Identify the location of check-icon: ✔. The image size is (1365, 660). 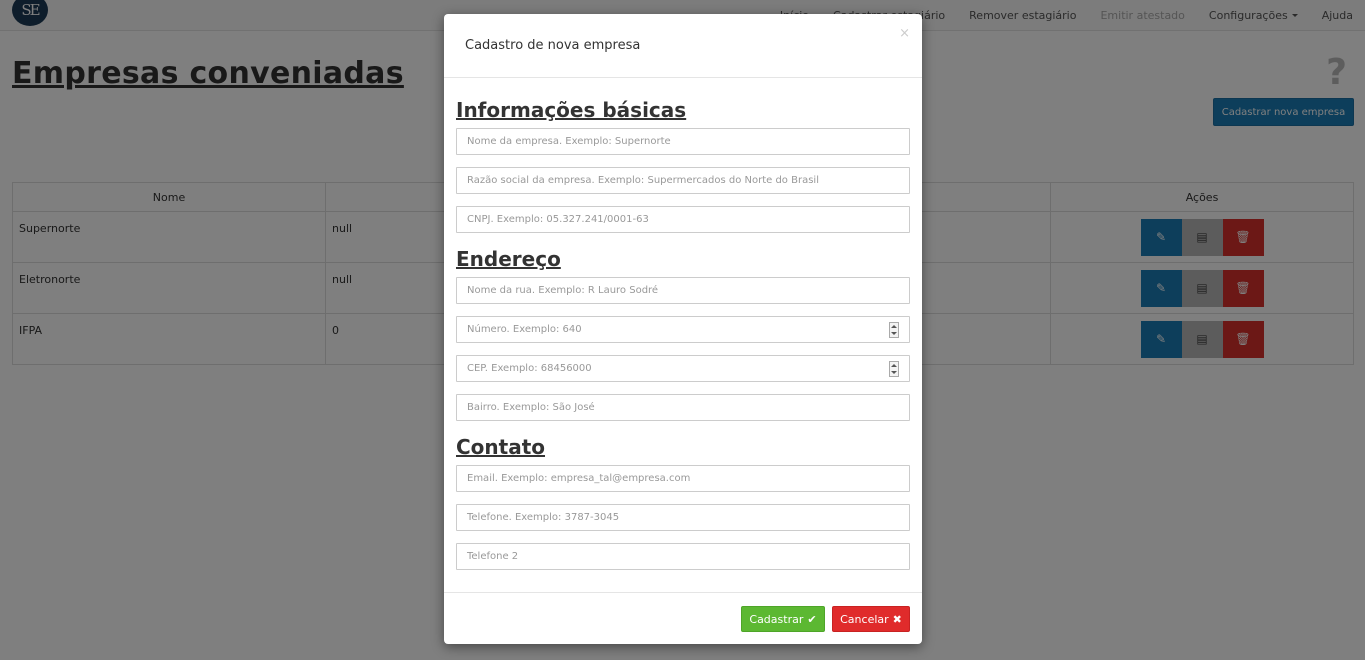
(812, 619).